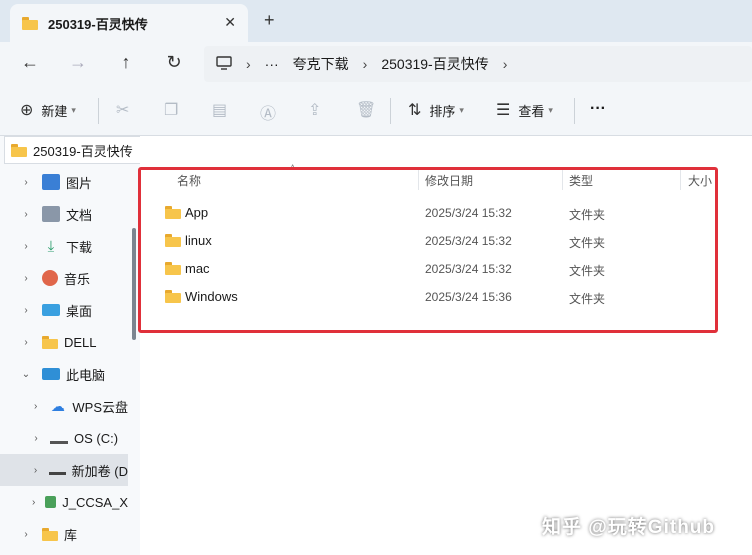  What do you see at coordinates (30, 62) in the screenshot?
I see `back-arrow-icon: ←` at bounding box center [30, 62].